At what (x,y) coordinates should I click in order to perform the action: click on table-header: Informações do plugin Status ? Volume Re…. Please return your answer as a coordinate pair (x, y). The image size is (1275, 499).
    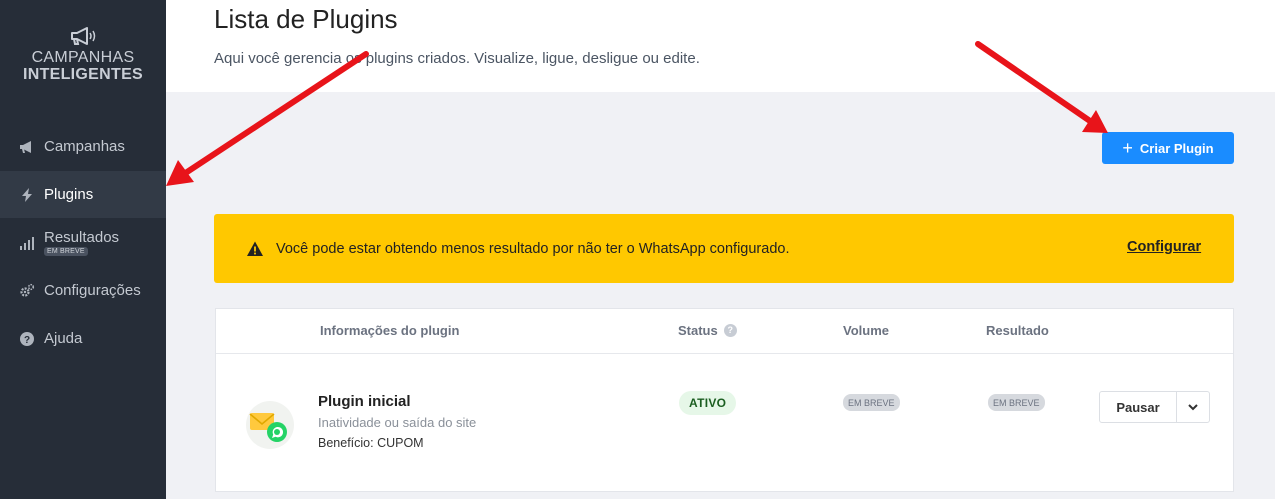
    Looking at the image, I should click on (724, 331).